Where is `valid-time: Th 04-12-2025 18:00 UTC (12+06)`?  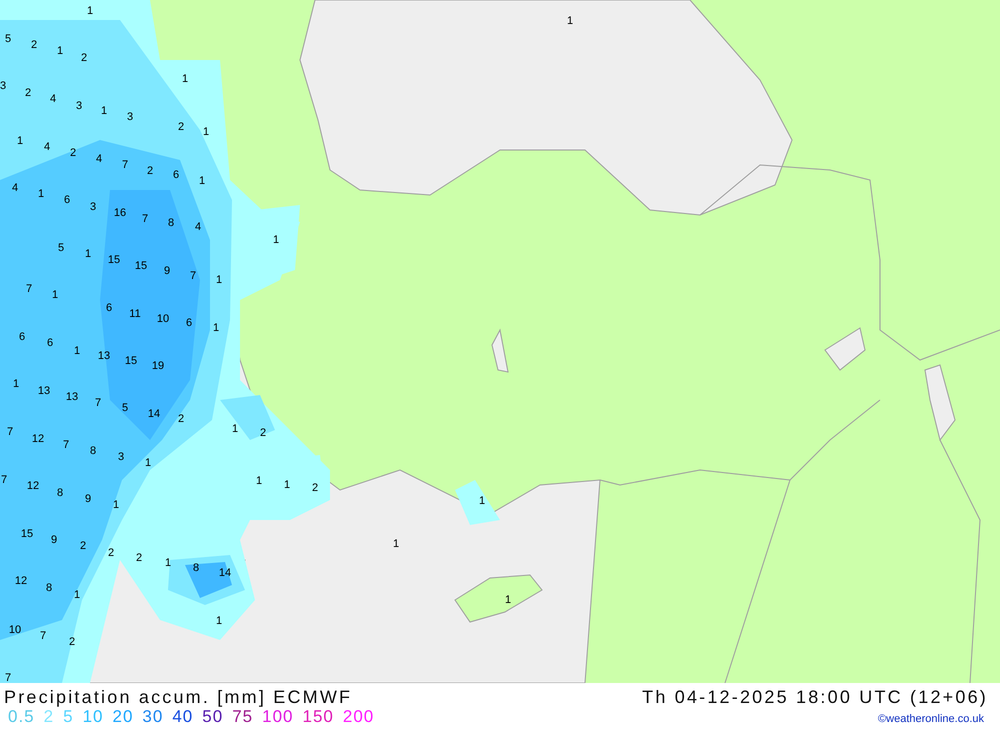
valid-time: Th 04-12-2025 18:00 UTC (12+06) is located at coordinates (815, 697).